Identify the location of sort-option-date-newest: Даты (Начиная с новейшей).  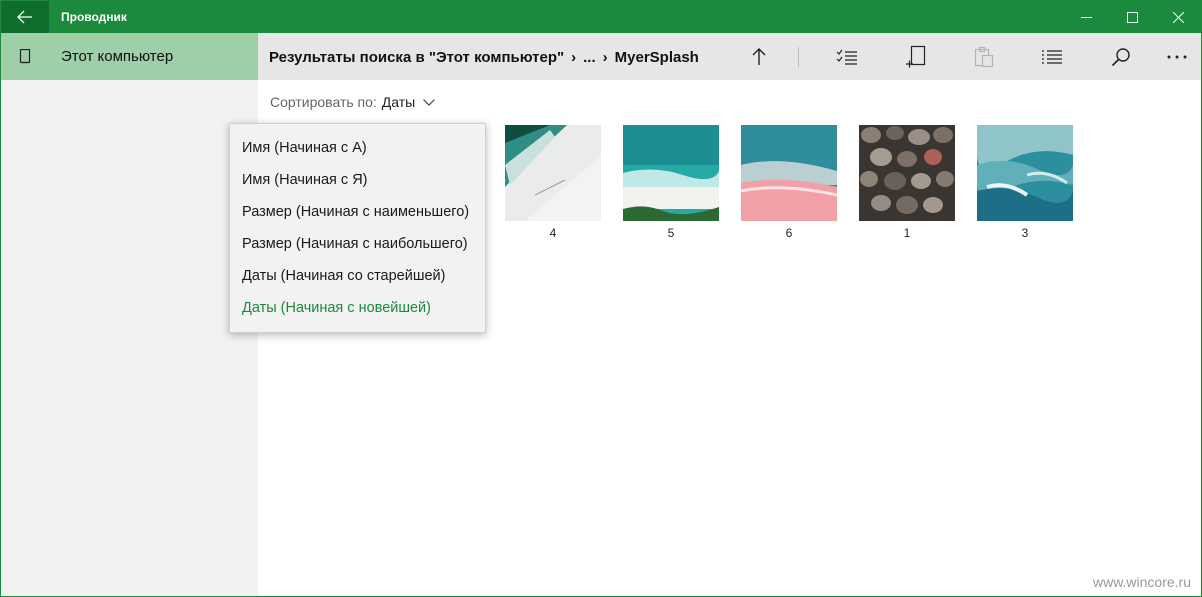
(357, 308).